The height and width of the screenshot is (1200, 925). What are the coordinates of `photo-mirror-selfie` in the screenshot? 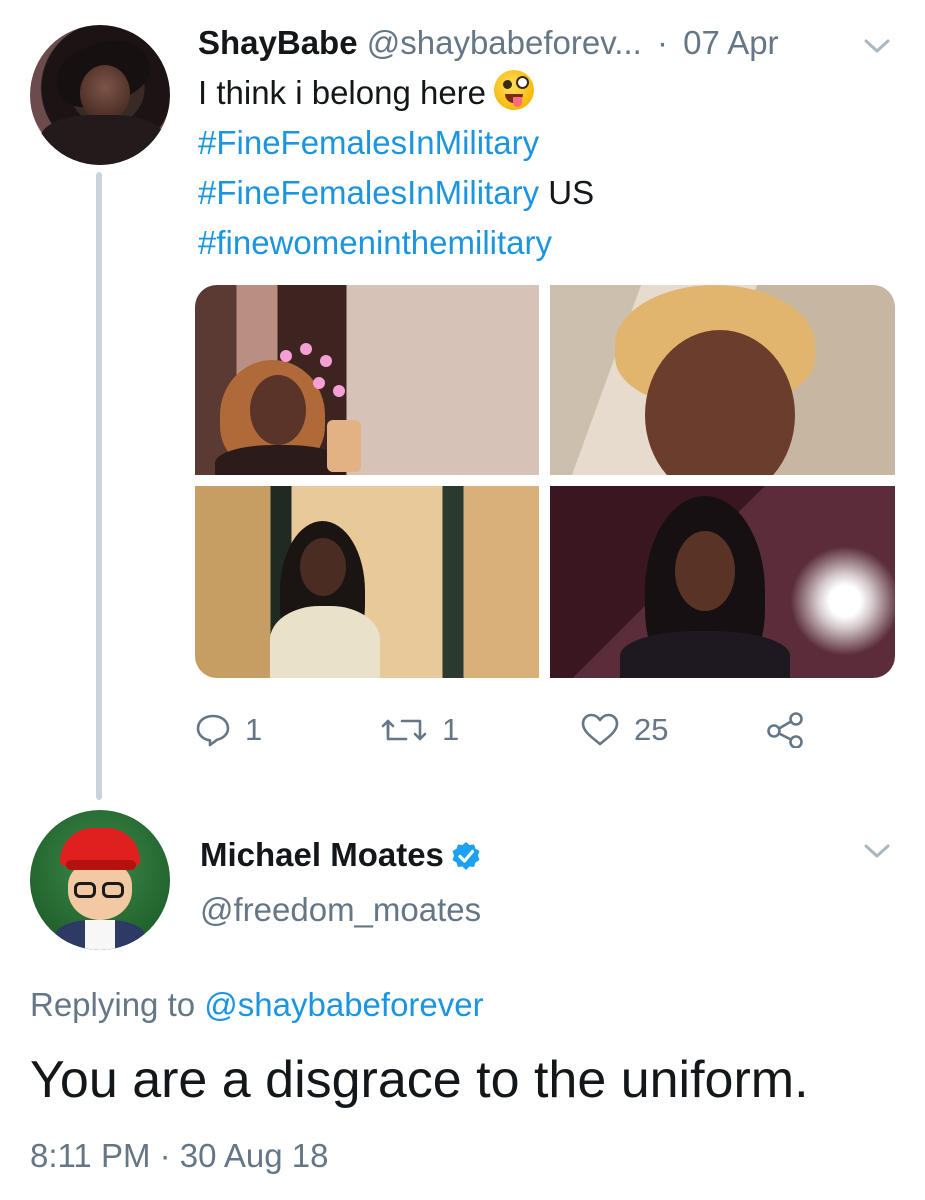 It's located at (367, 582).